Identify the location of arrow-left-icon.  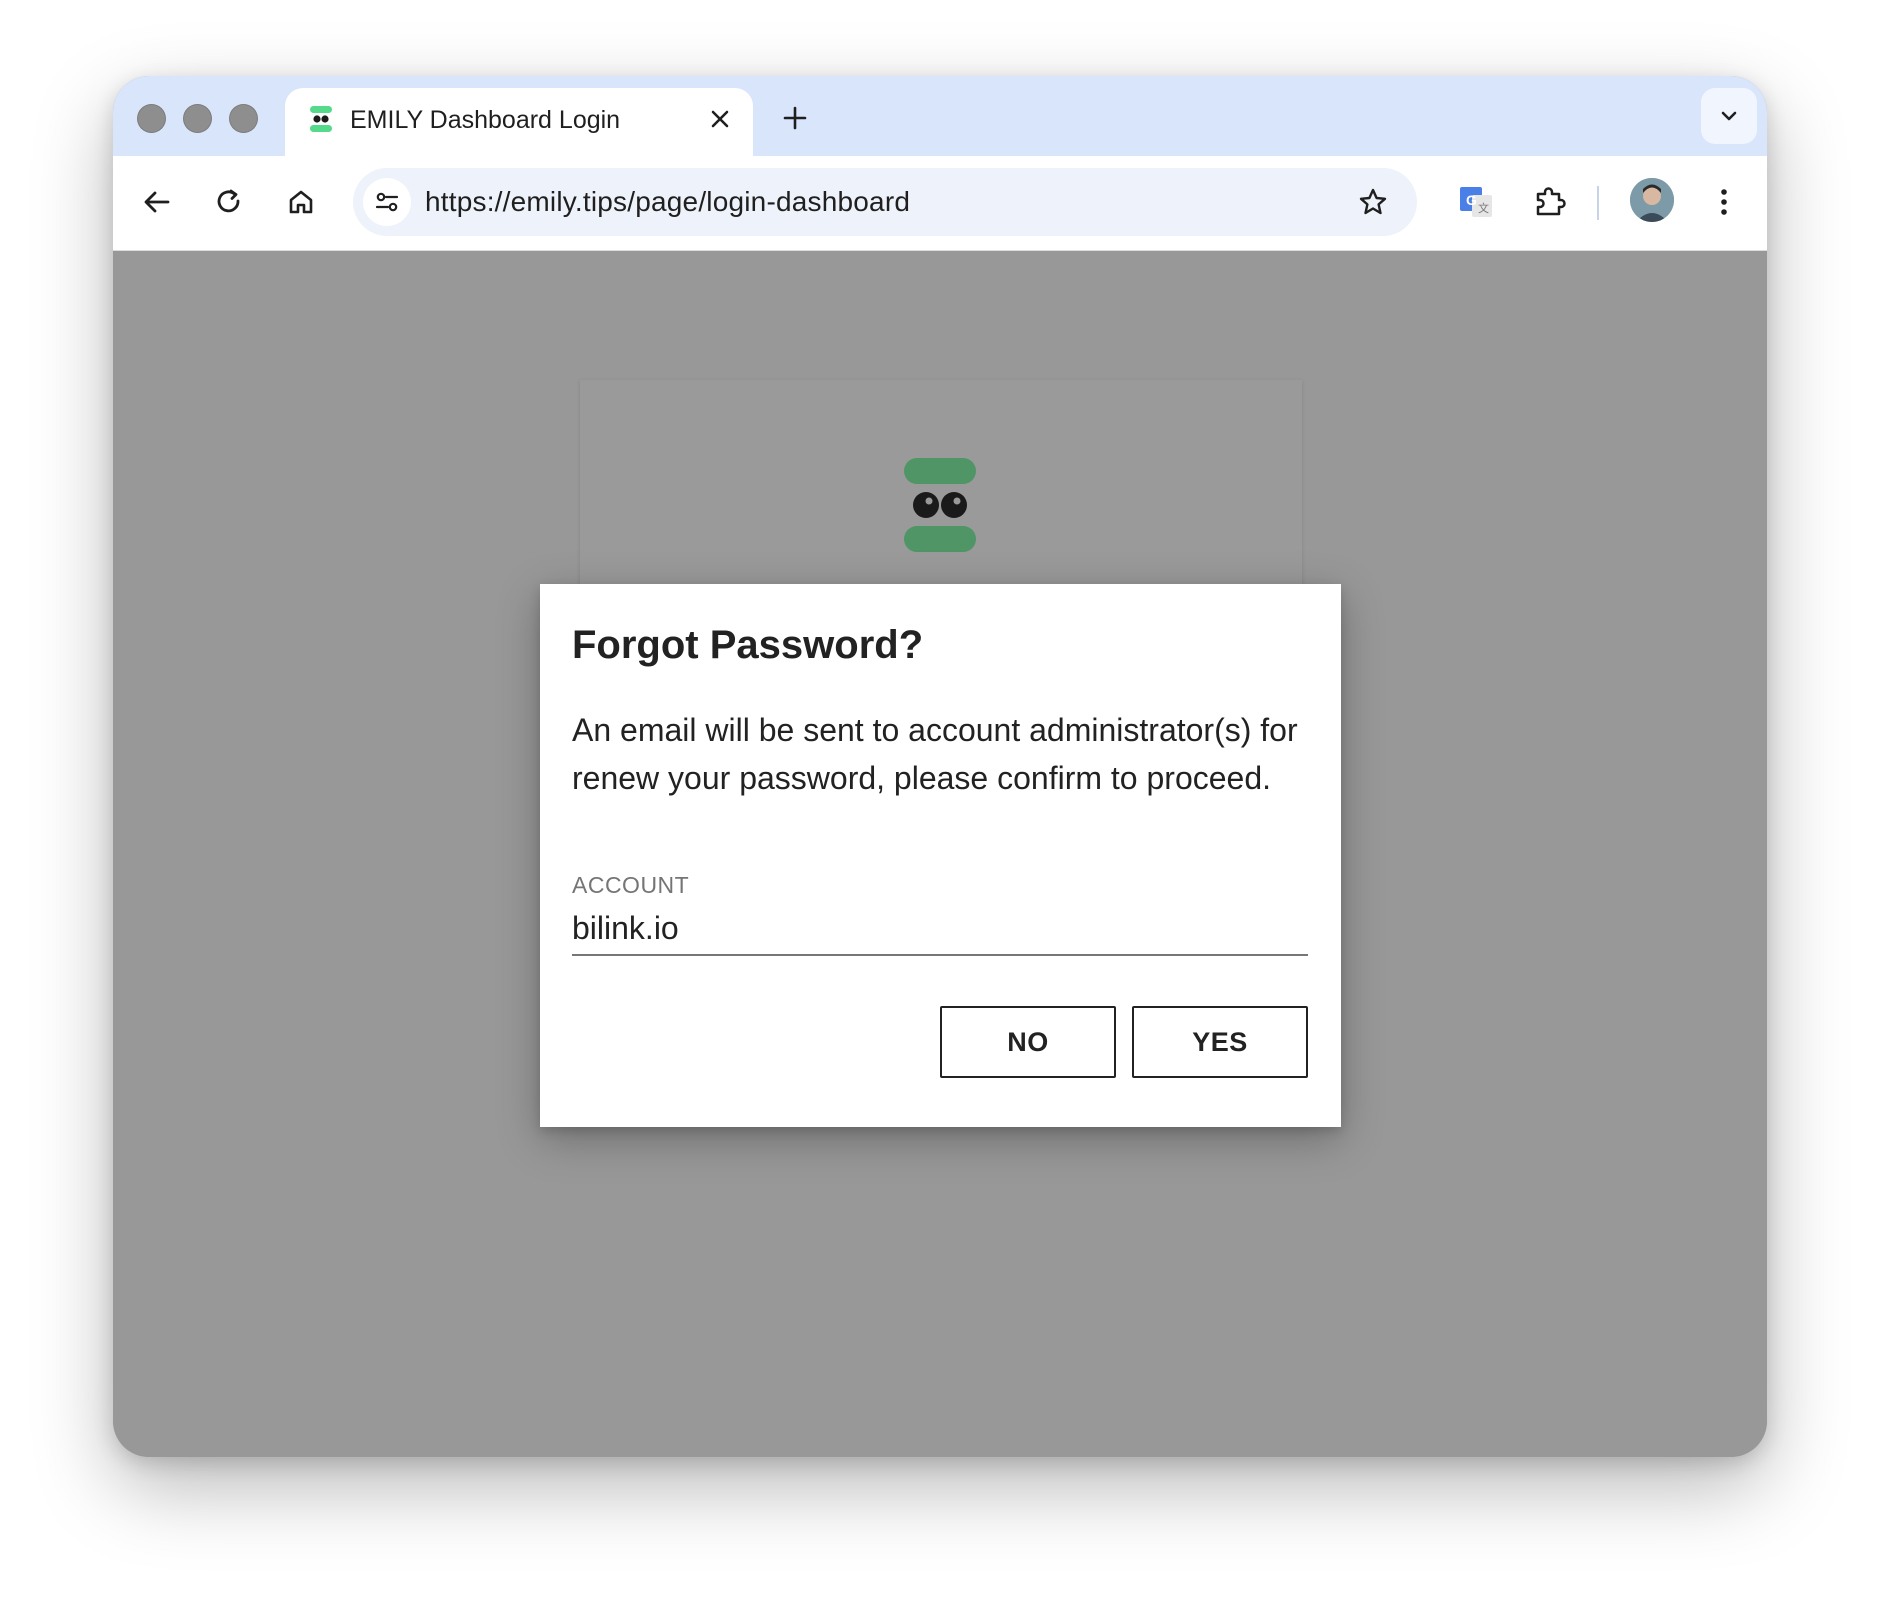
(157, 202).